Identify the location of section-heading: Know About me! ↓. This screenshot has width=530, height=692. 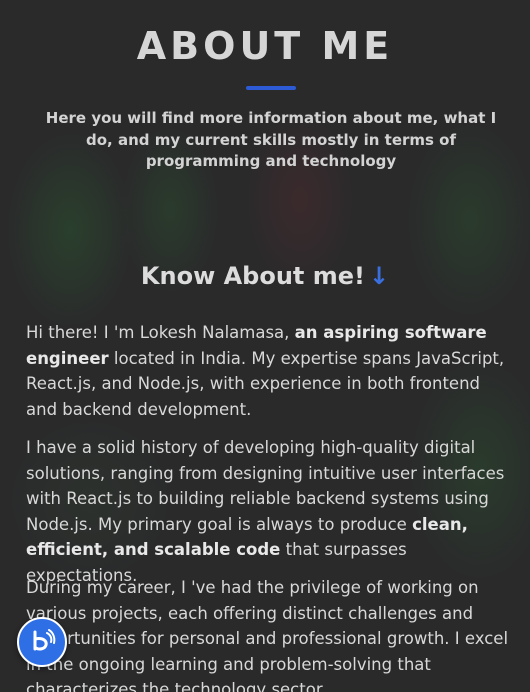
(265, 276).